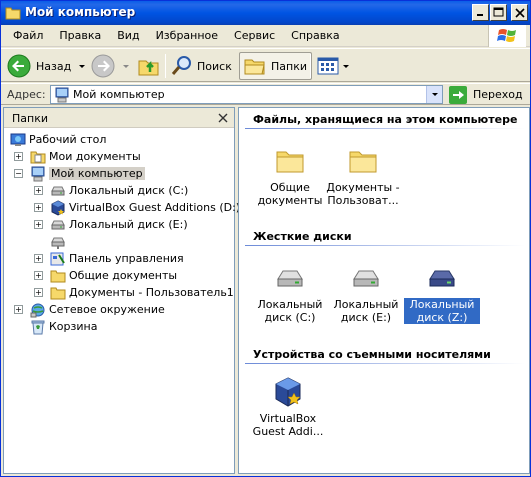 This screenshot has width=531, height=477. What do you see at coordinates (486, 94) in the screenshot?
I see `go-button: Переход` at bounding box center [486, 94].